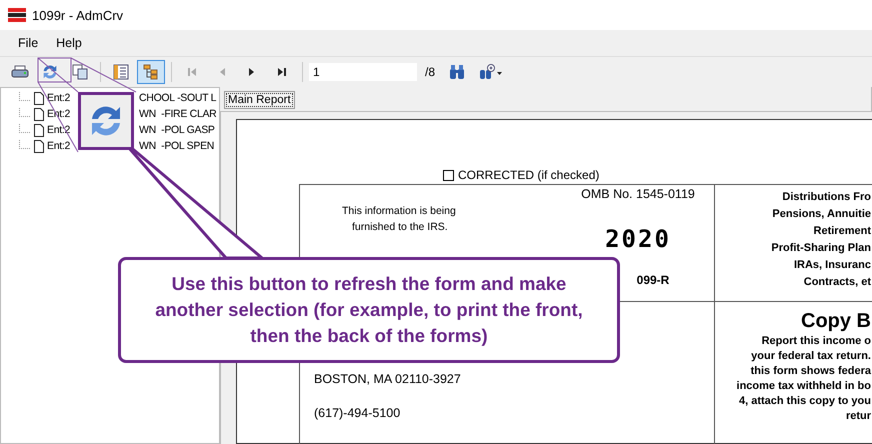  Describe the element at coordinates (177, 130) in the screenshot. I see `tree-item-text: WN -POL GASP` at that location.